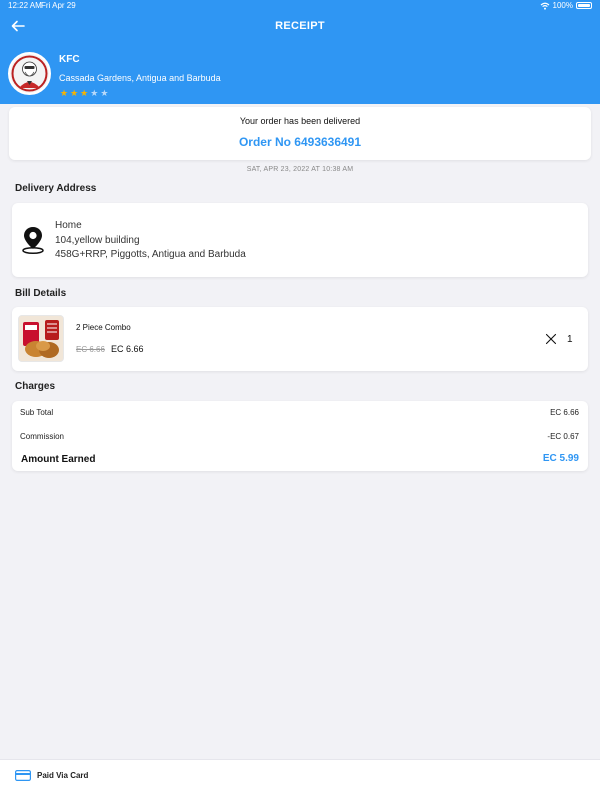 Image resolution: width=600 pixels, height=800 pixels. I want to click on status-bar: 12:22 AM Fri Apr 29 100%, so click(300, 6).